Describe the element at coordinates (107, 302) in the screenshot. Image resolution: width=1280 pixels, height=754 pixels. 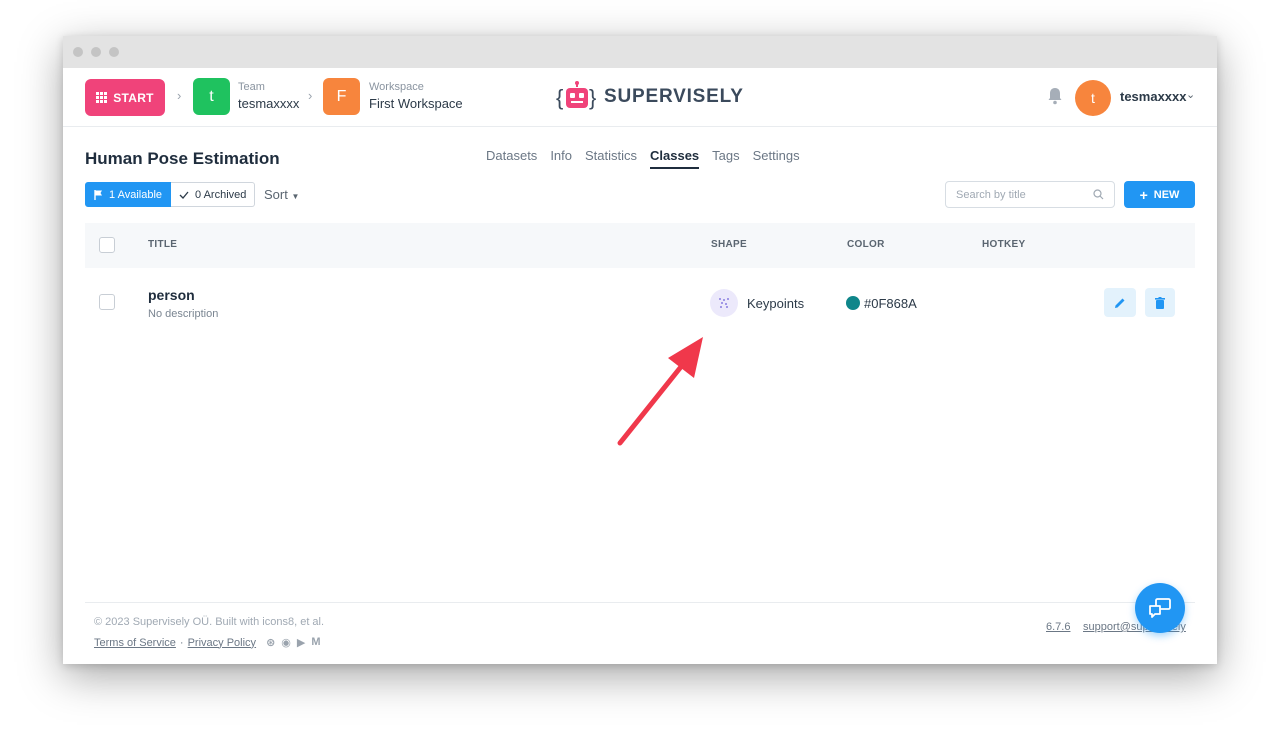
I see `row-checkbox` at that location.